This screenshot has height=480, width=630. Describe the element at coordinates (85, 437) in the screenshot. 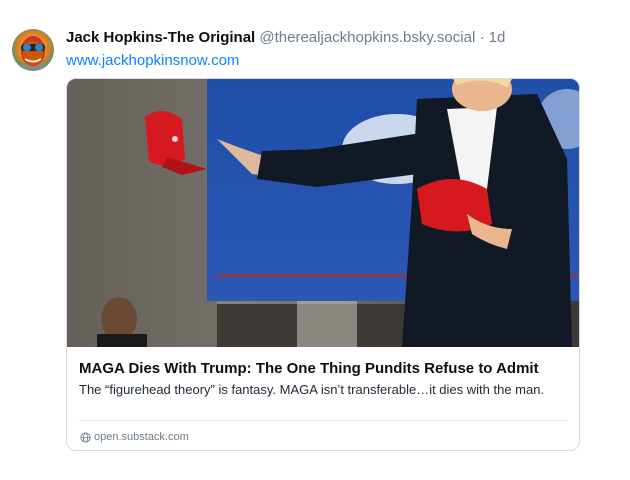

I see `globe-icon` at that location.